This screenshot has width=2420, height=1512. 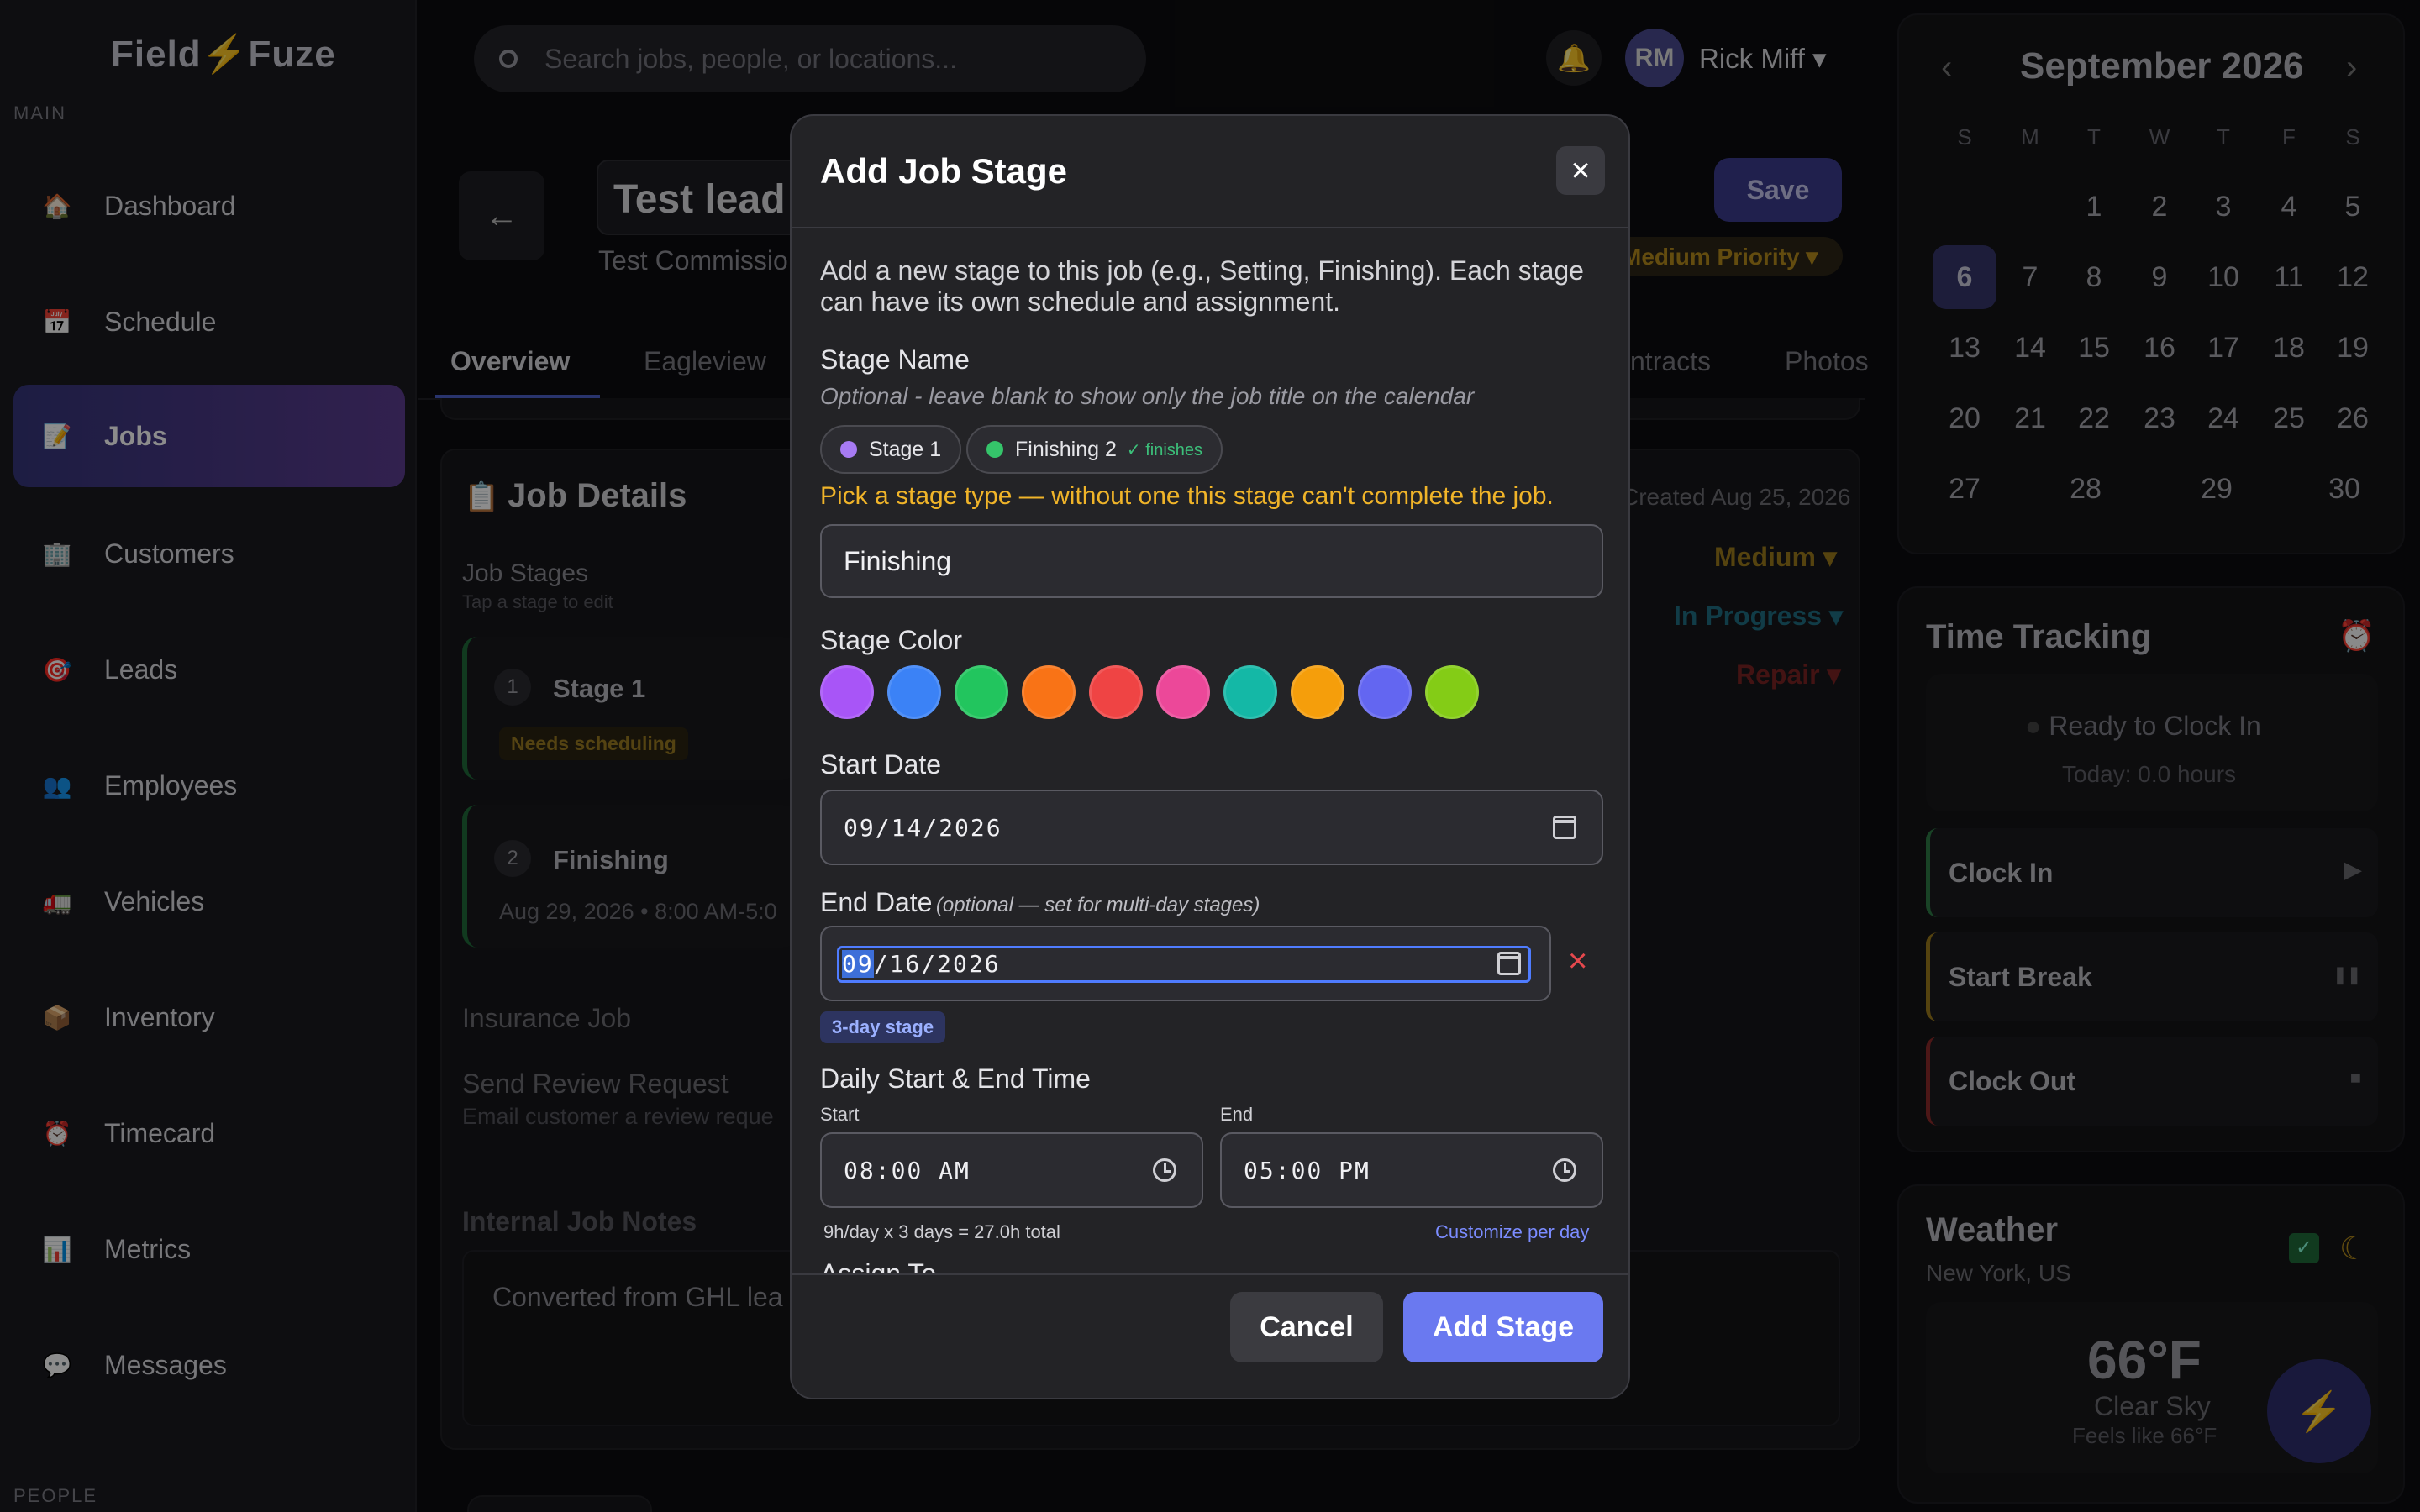 I want to click on finishes-tag: ✓ finishes, so click(x=1164, y=449).